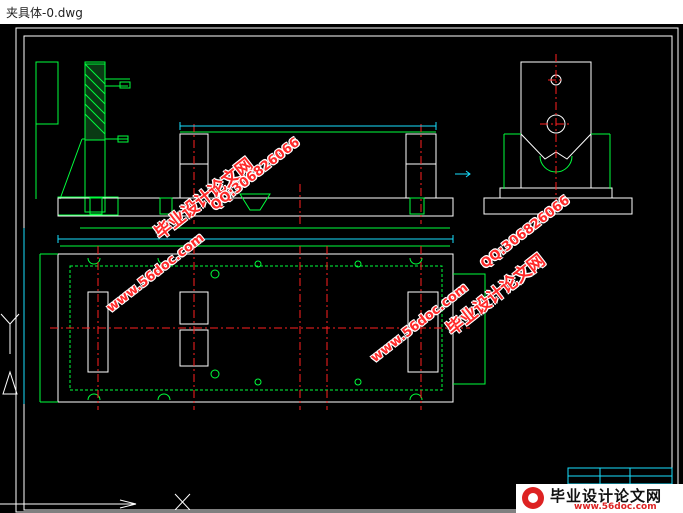 Image resolution: width=683 pixels, height=513 pixels. Describe the element at coordinates (265, 180) in the screenshot. I see `front-view-details` at that location.